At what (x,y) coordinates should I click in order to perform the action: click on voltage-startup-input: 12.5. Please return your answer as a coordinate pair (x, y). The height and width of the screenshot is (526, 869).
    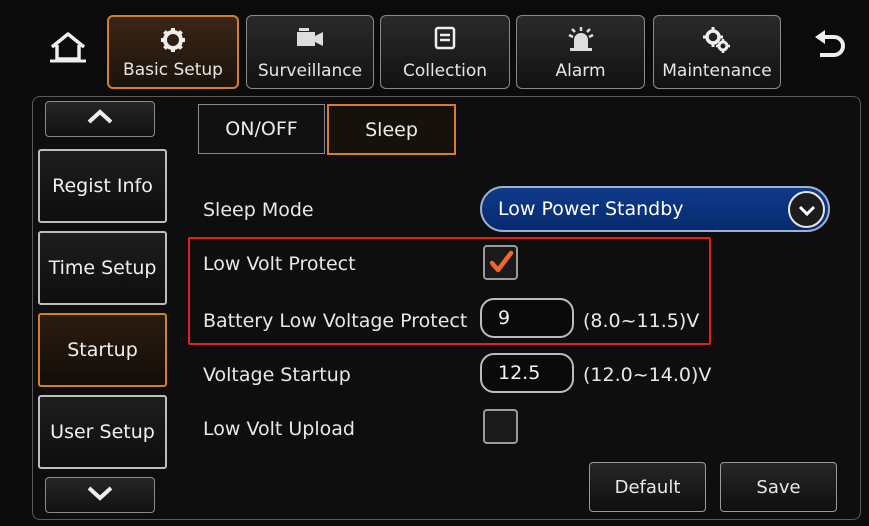
    Looking at the image, I should click on (527, 373).